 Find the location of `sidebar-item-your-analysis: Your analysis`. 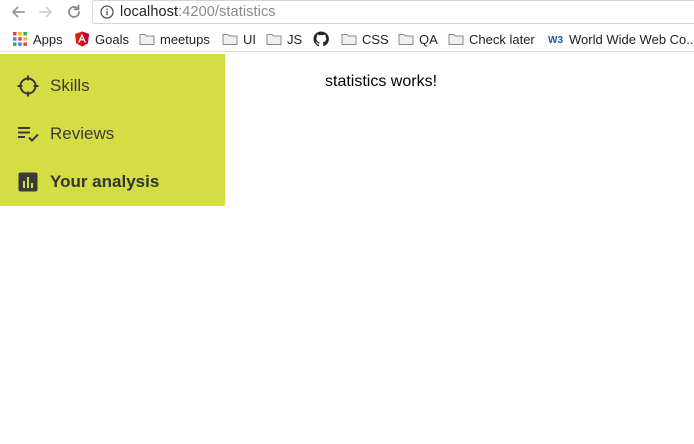

sidebar-item-your-analysis: Your analysis is located at coordinates (112, 182).